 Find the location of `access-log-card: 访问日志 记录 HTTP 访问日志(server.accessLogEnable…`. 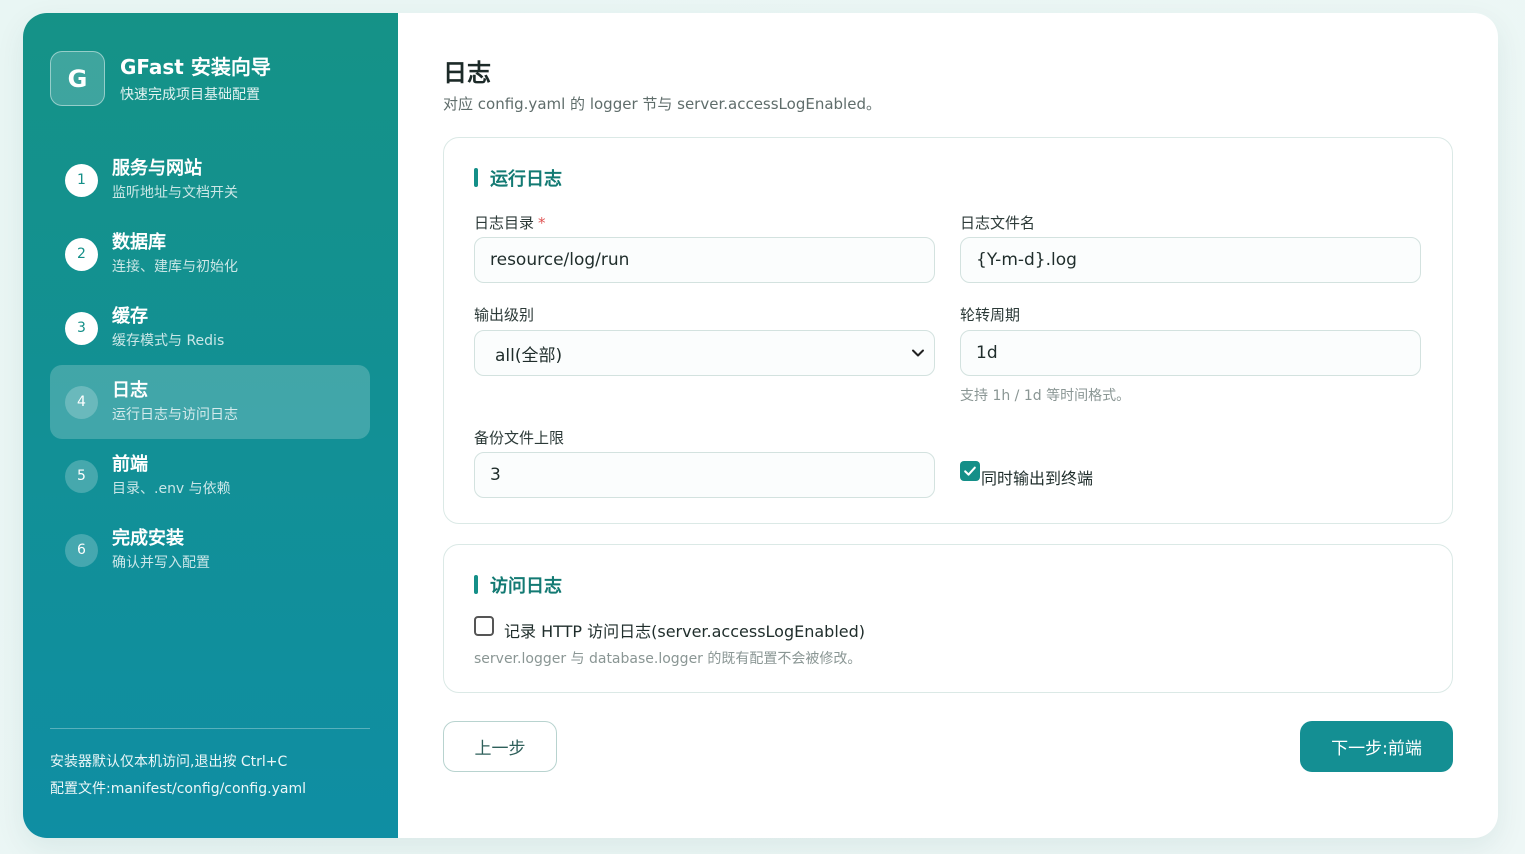

access-log-card: 访问日志 记录 HTTP 访问日志(server.accessLogEnable… is located at coordinates (948, 618).